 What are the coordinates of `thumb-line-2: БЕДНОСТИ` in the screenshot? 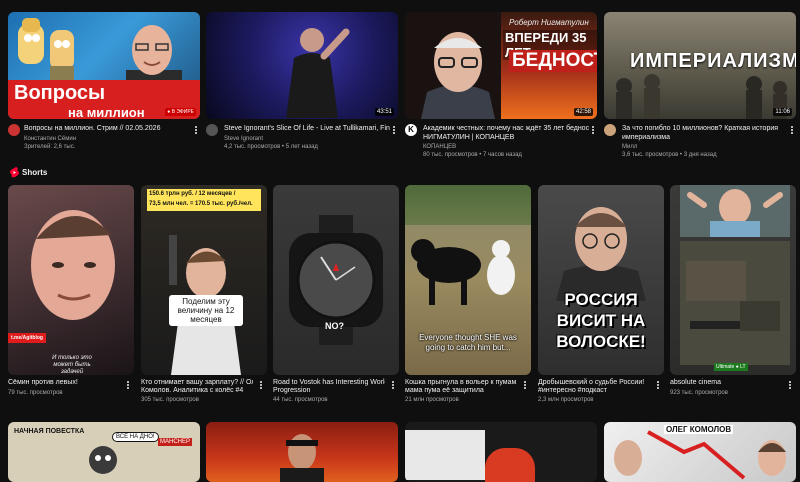 It's located at (553, 61).